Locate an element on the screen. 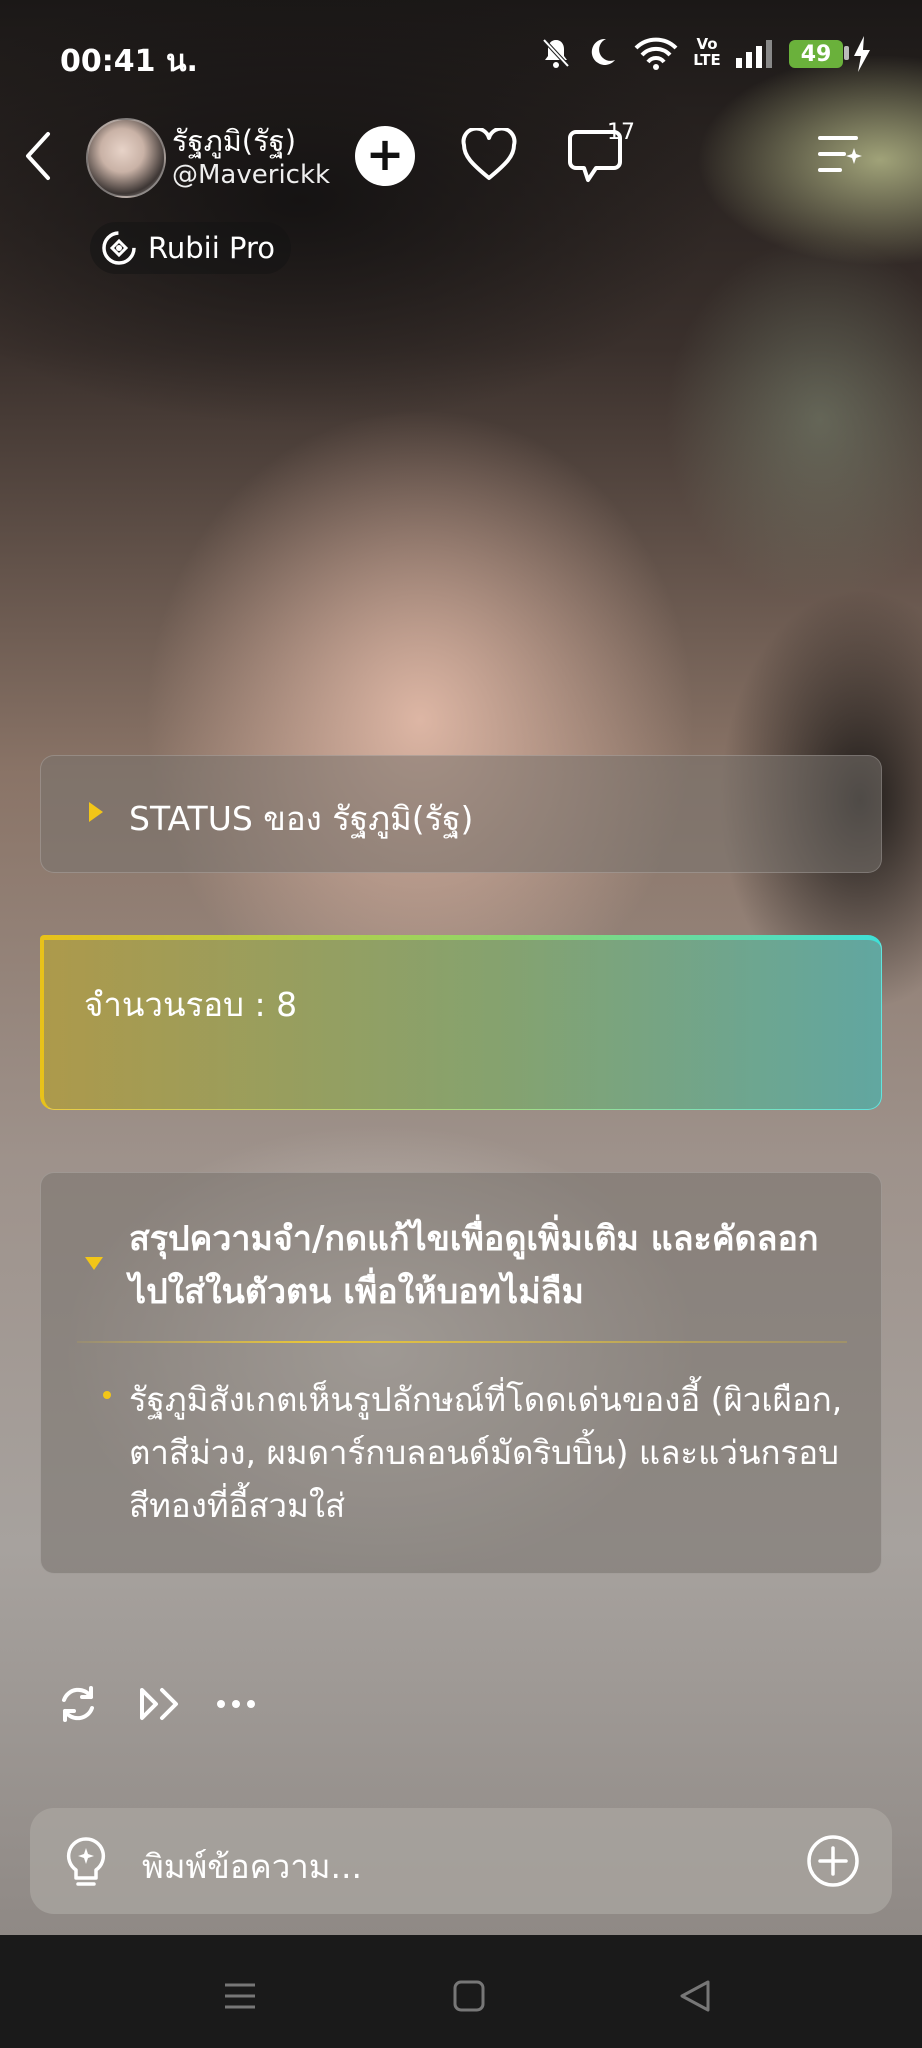 This screenshot has width=922, height=2048. battery-tip is located at coordinates (846, 53).